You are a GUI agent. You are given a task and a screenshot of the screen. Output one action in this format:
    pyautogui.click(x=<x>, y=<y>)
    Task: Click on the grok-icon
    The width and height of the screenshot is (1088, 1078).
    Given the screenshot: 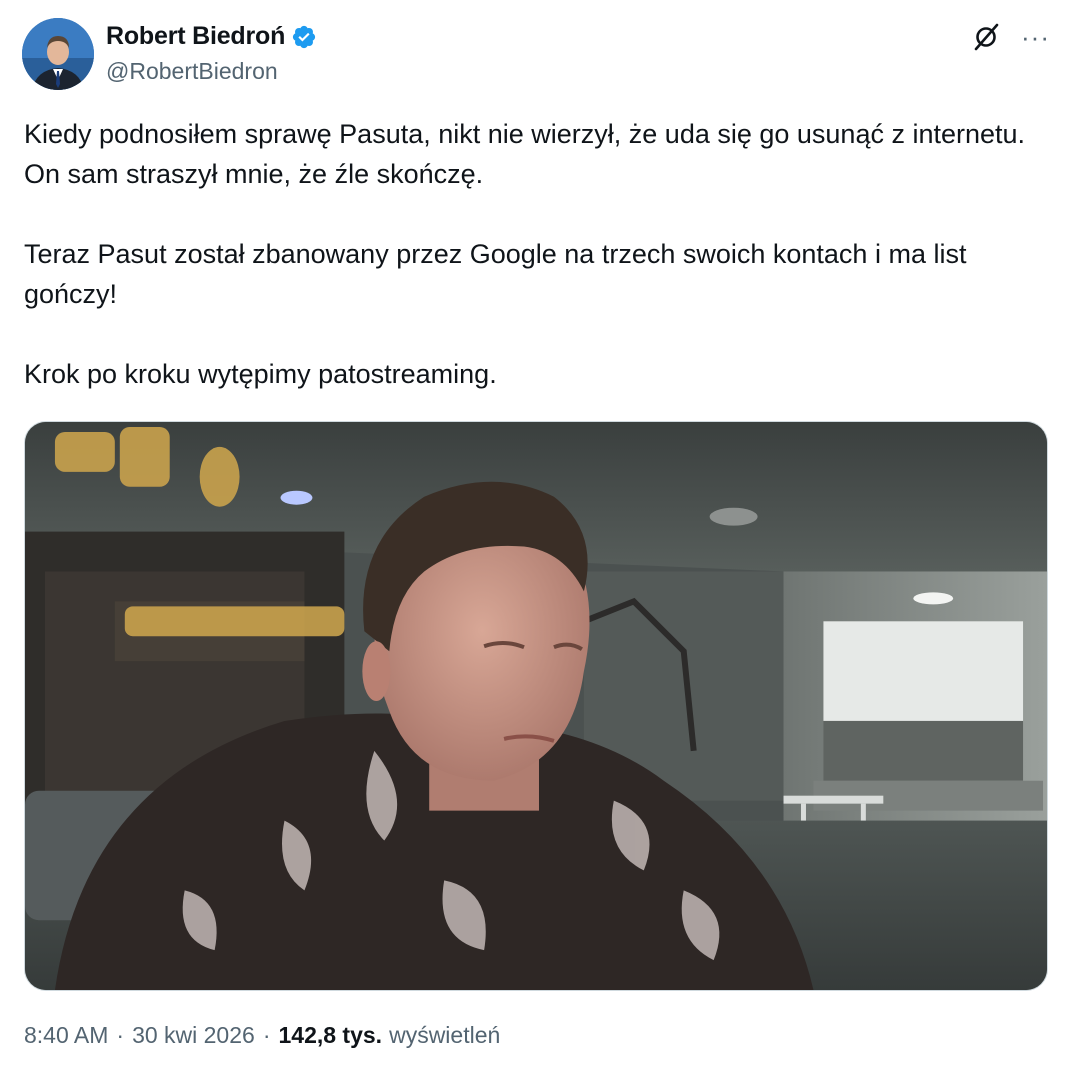 What is the action you would take?
    pyautogui.click(x=986, y=37)
    